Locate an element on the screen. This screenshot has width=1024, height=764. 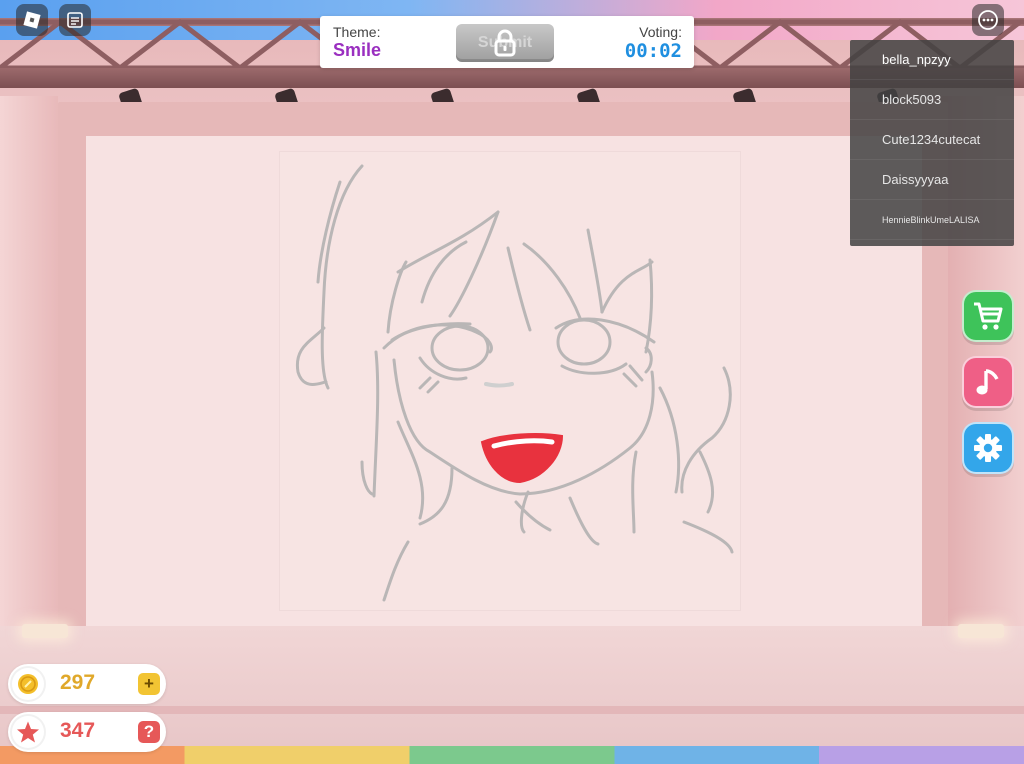
music-note-icon is located at coordinates (987, 382).